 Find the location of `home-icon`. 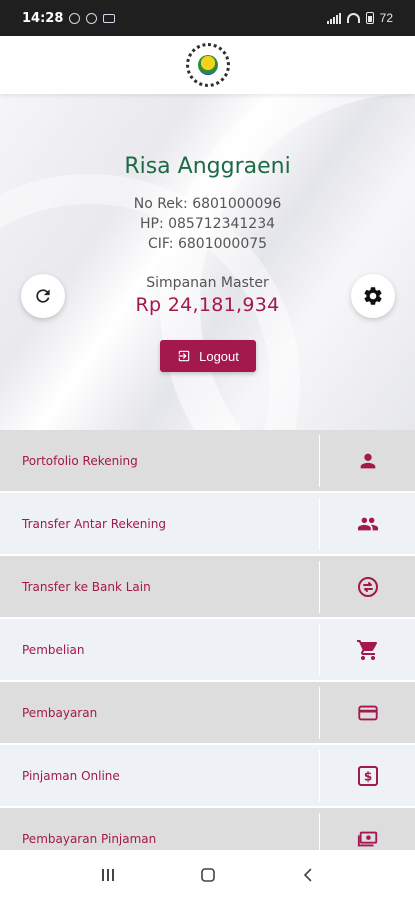

home-icon is located at coordinates (207, 875).